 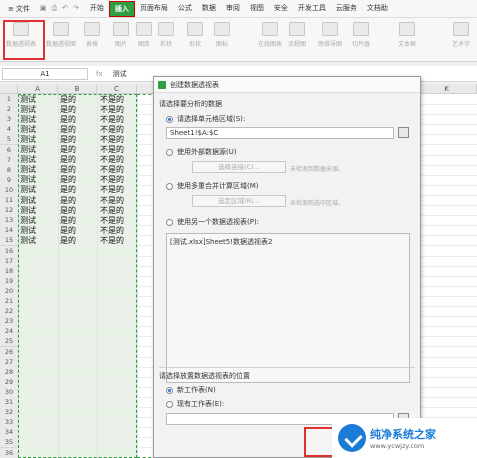 I want to click on radio-external-source: 使用外部数据源(U), so click(x=201, y=152).